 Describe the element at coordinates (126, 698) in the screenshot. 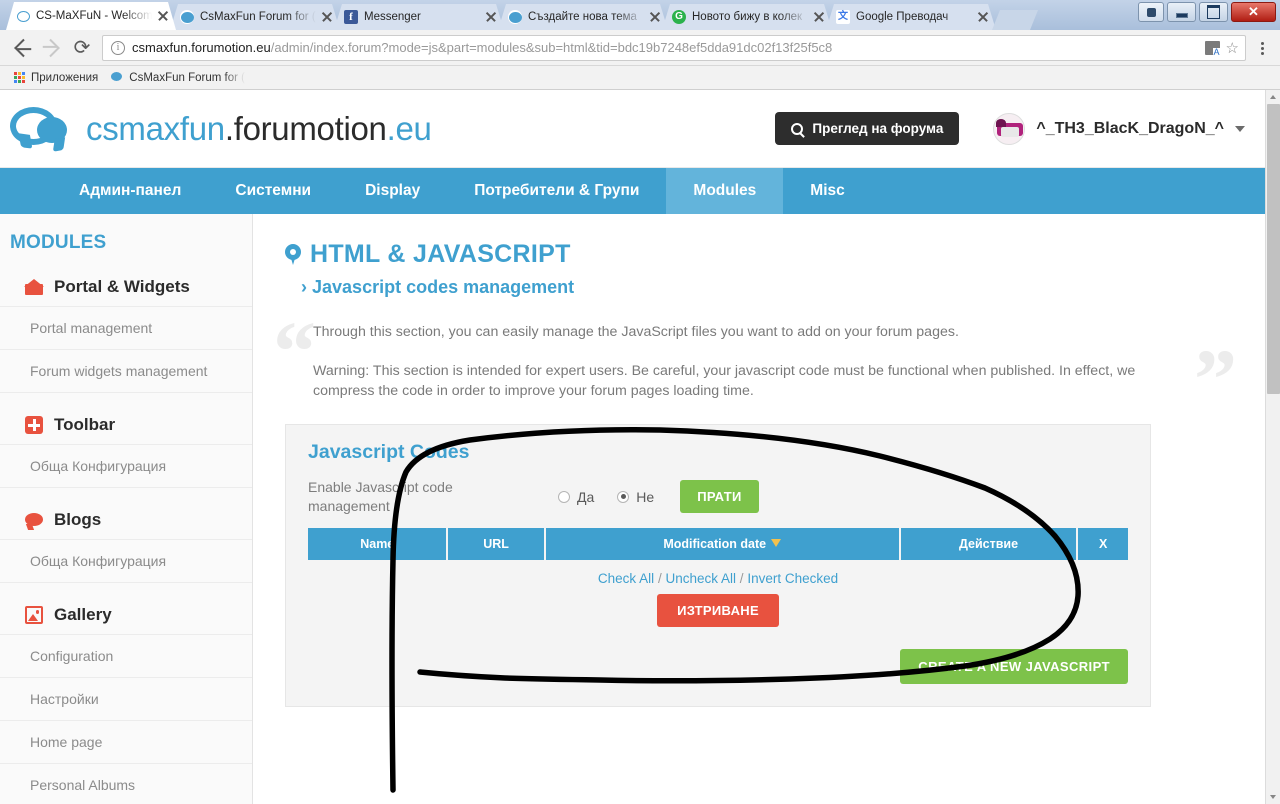

I see `sidebar-item-gallery-settings: Настройки` at that location.